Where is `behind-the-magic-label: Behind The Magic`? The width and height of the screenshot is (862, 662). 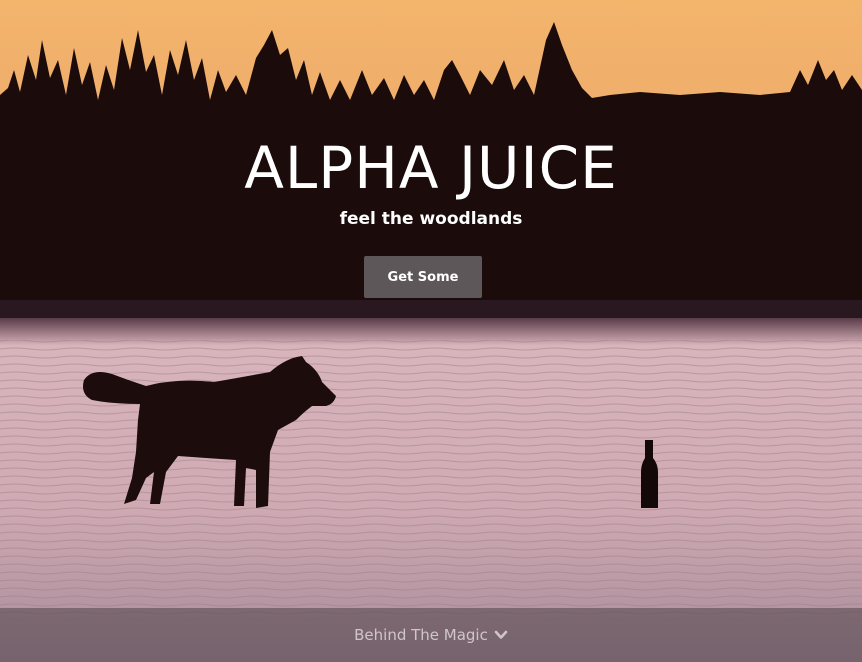 behind-the-magic-label: Behind The Magic is located at coordinates (421, 635).